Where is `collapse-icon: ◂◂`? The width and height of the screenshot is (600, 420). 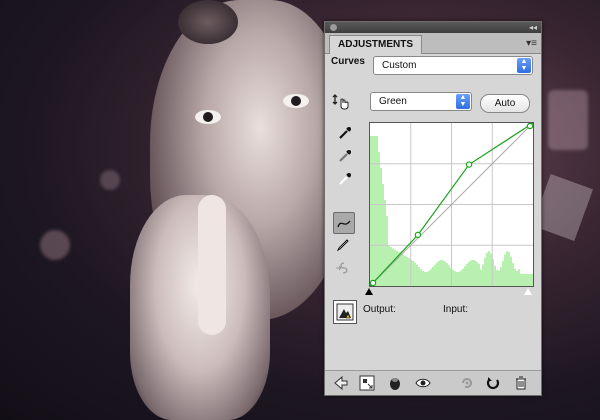
collapse-icon: ◂◂ is located at coordinates (533, 27).